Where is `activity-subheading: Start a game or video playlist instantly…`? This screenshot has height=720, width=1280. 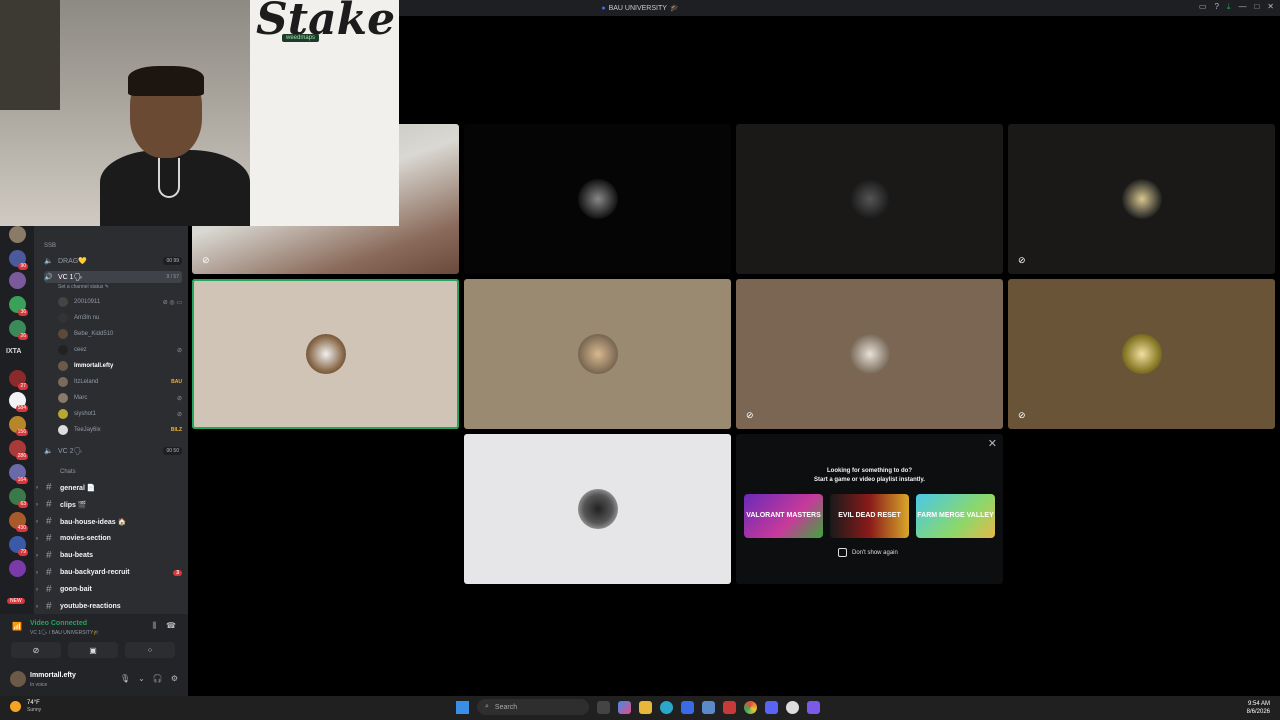
activity-subheading: Start a game or video playlist instantly… is located at coordinates (869, 480).